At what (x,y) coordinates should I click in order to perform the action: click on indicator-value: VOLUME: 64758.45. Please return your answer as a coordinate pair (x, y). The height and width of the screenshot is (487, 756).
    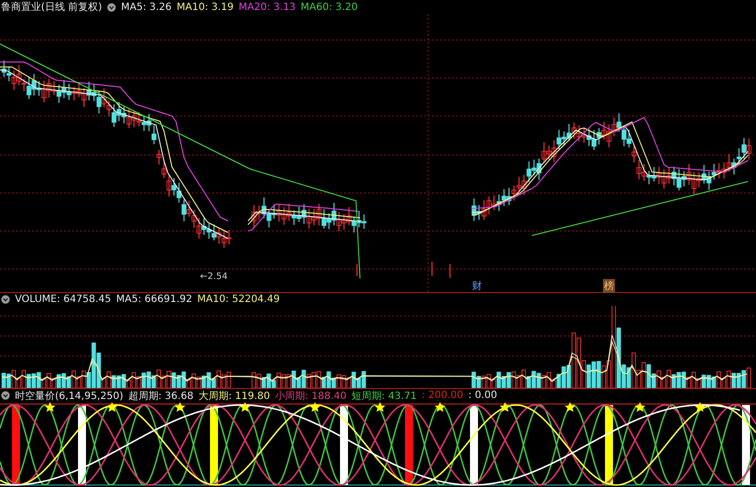
    Looking at the image, I should click on (63, 299).